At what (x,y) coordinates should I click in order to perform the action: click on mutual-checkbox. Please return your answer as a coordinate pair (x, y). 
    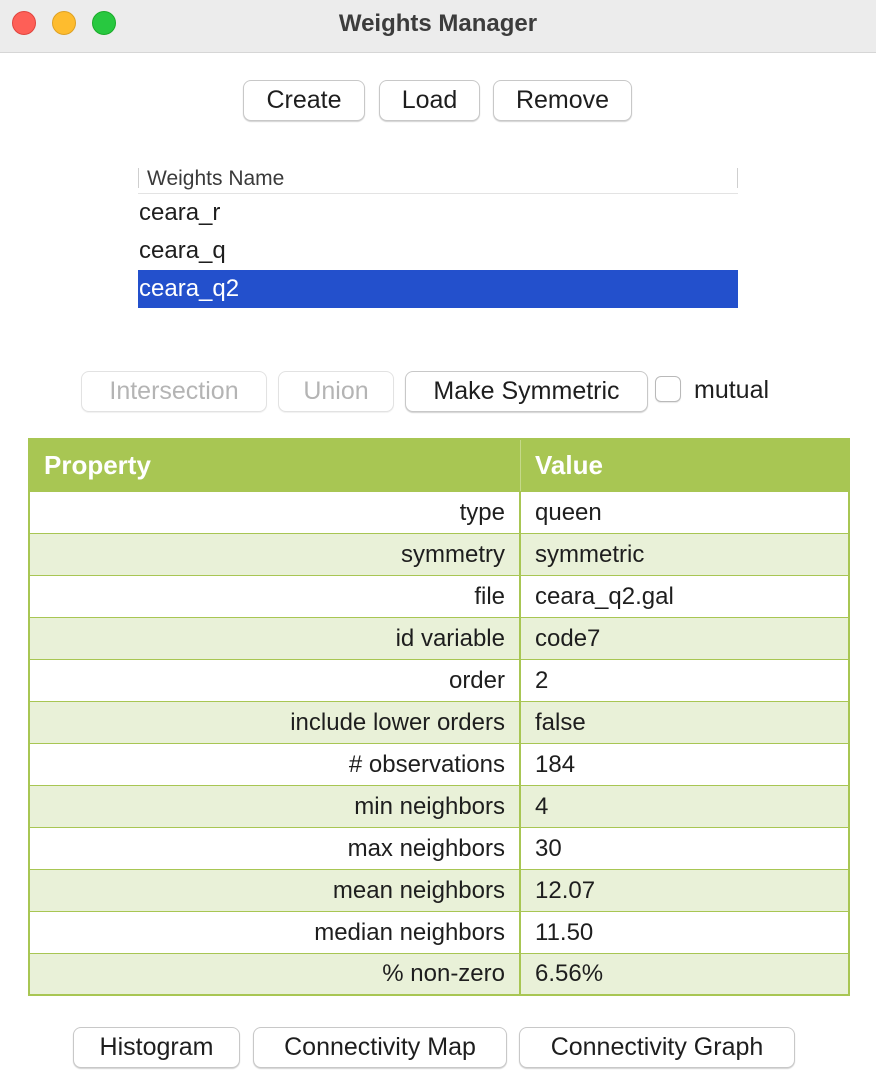
    Looking at the image, I should click on (668, 389).